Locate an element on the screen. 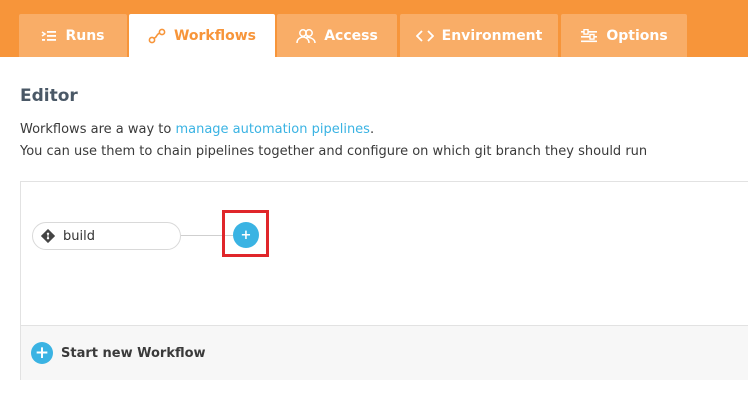 The width and height of the screenshot is (748, 400). list-icon is located at coordinates (49, 36).